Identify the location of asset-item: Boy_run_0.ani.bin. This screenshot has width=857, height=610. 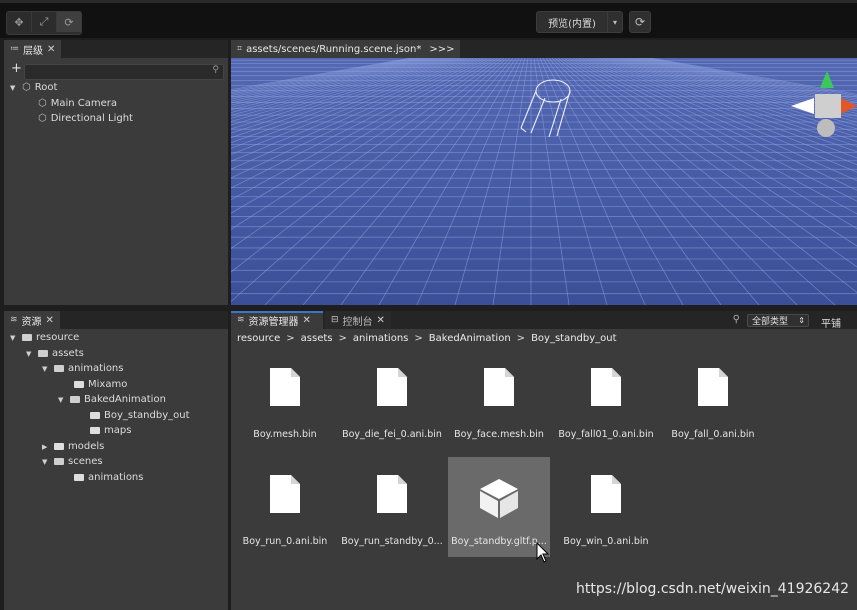
(285, 507).